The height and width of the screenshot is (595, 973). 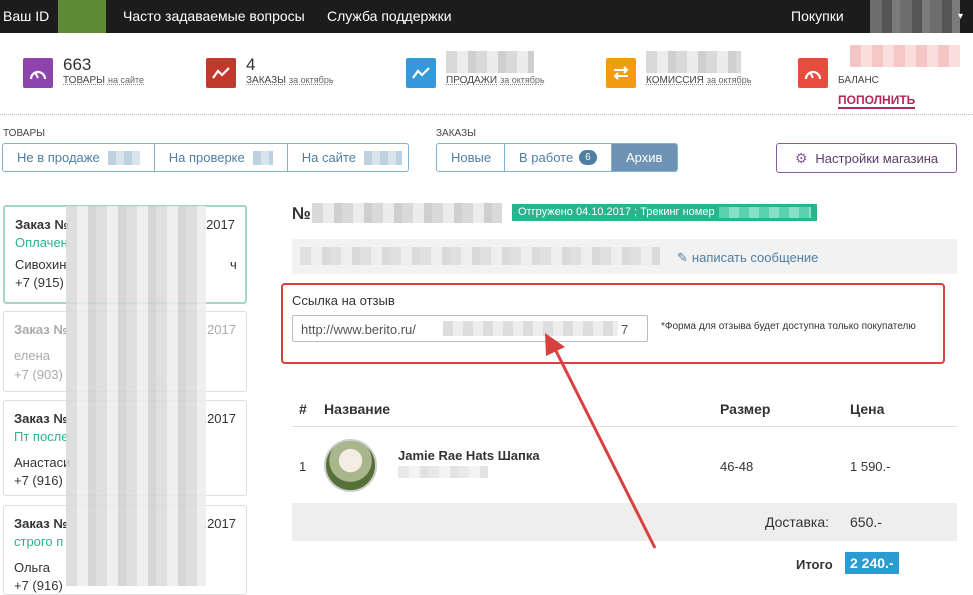 What do you see at coordinates (915, 16) in the screenshot?
I see `user-avatar-redacted` at bounding box center [915, 16].